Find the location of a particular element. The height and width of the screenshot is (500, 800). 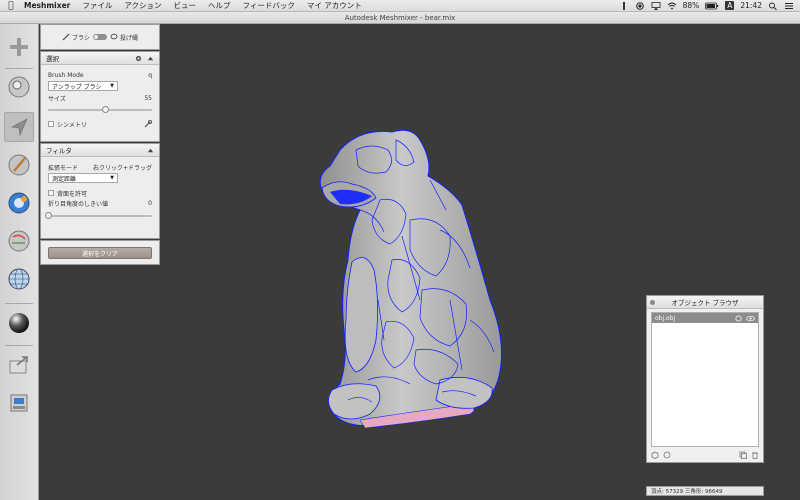

menu-account: マイ アカウント is located at coordinates (334, 5).